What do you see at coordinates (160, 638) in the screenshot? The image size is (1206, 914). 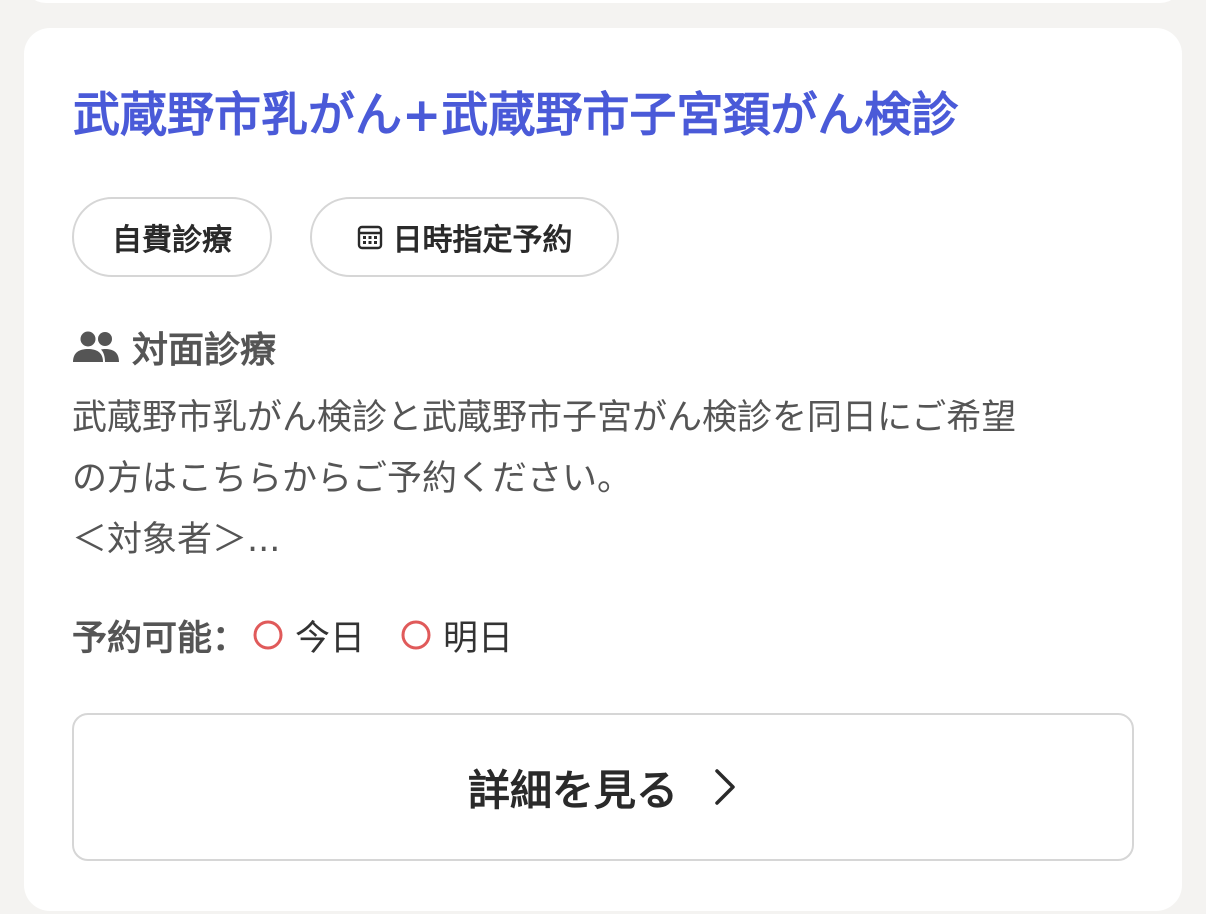 I see `availability-label: 予約可能：` at bounding box center [160, 638].